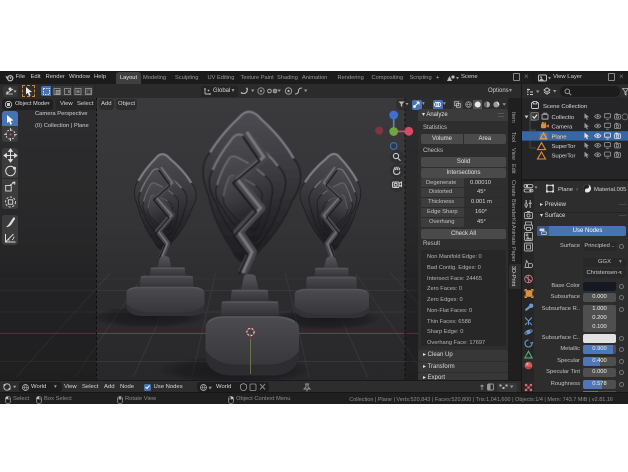 The image size is (628, 472). What do you see at coordinates (563, 128) in the screenshot?
I see `svg-text: Camera` at bounding box center [563, 128].